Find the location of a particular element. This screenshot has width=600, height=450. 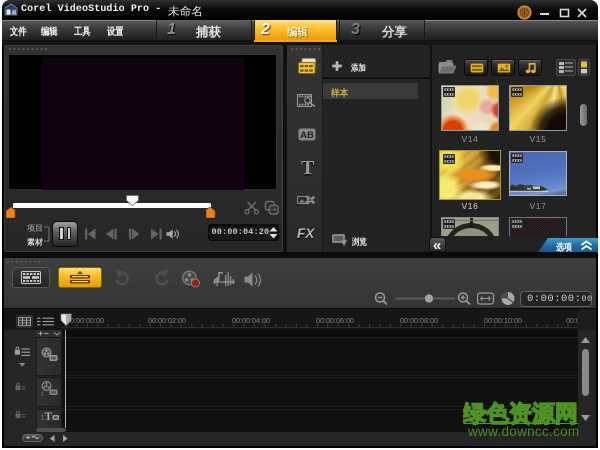

svg-text: AB is located at coordinates (307, 135).